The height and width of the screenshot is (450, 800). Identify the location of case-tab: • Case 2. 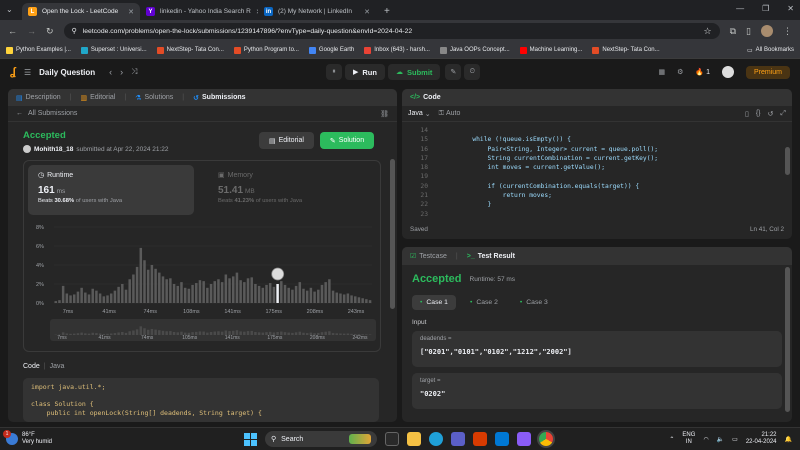
(484, 302).